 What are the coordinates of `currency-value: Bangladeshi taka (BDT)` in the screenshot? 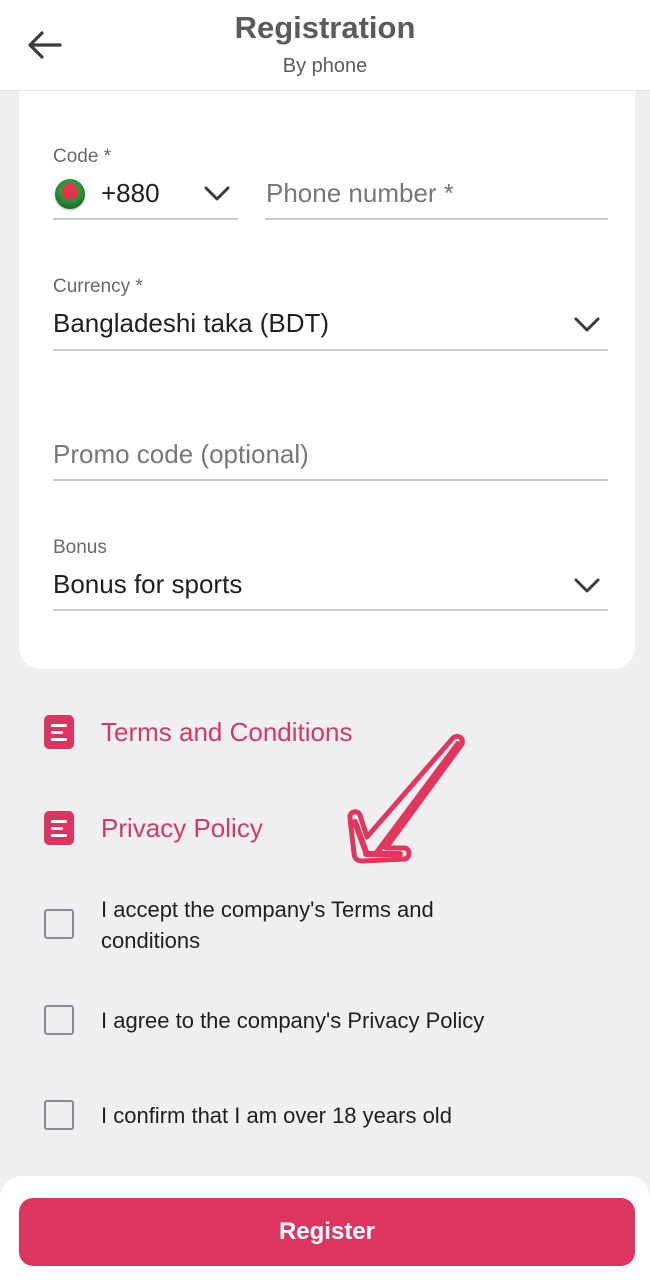 It's located at (191, 323).